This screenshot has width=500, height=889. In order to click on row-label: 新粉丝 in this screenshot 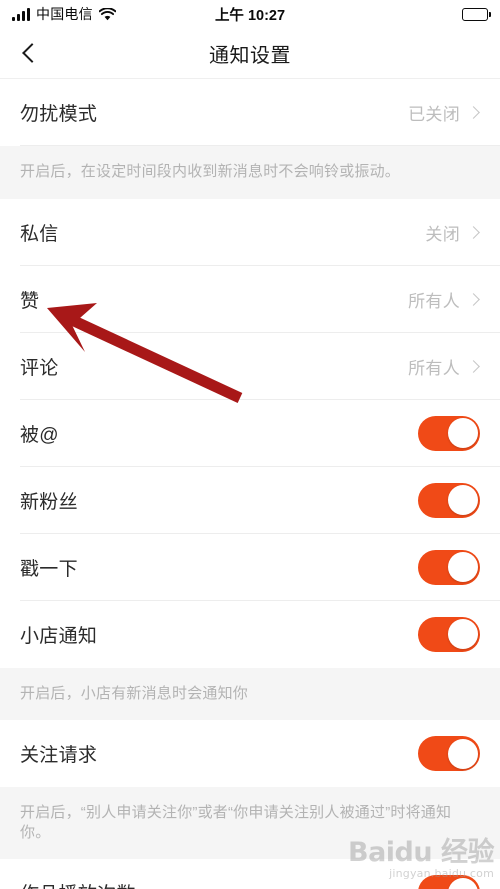, I will do `click(49, 502)`.